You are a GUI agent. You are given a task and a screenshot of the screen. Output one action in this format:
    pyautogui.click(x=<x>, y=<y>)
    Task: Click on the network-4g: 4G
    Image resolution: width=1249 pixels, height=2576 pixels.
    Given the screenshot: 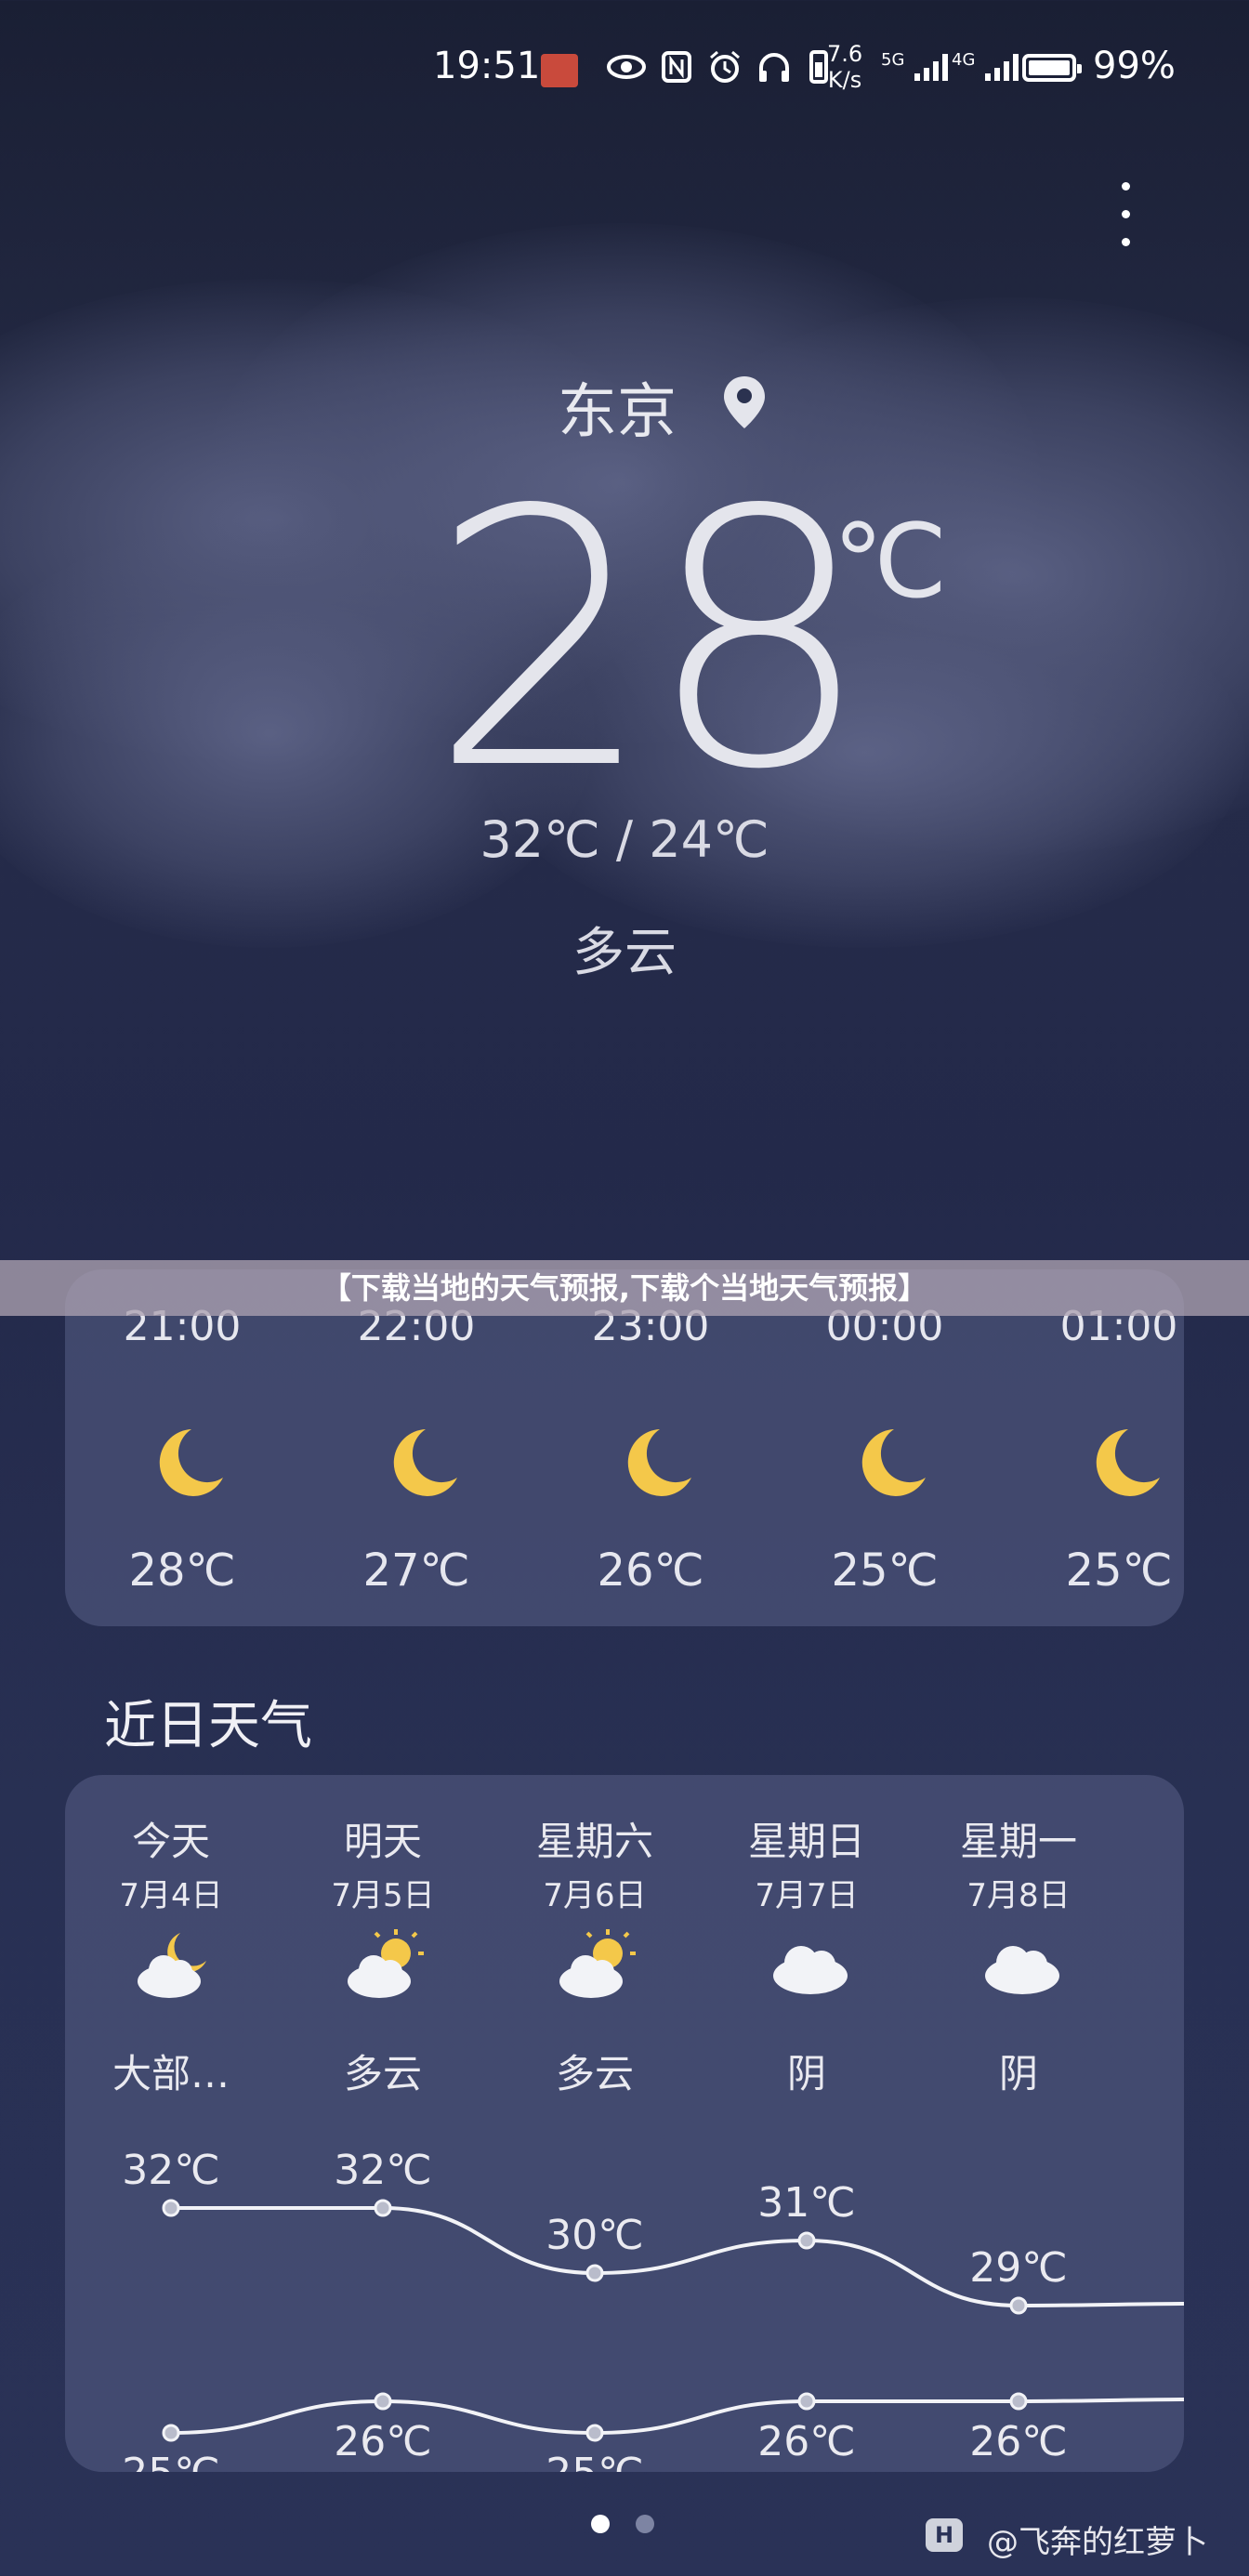 What is the action you would take?
    pyautogui.click(x=989, y=66)
    